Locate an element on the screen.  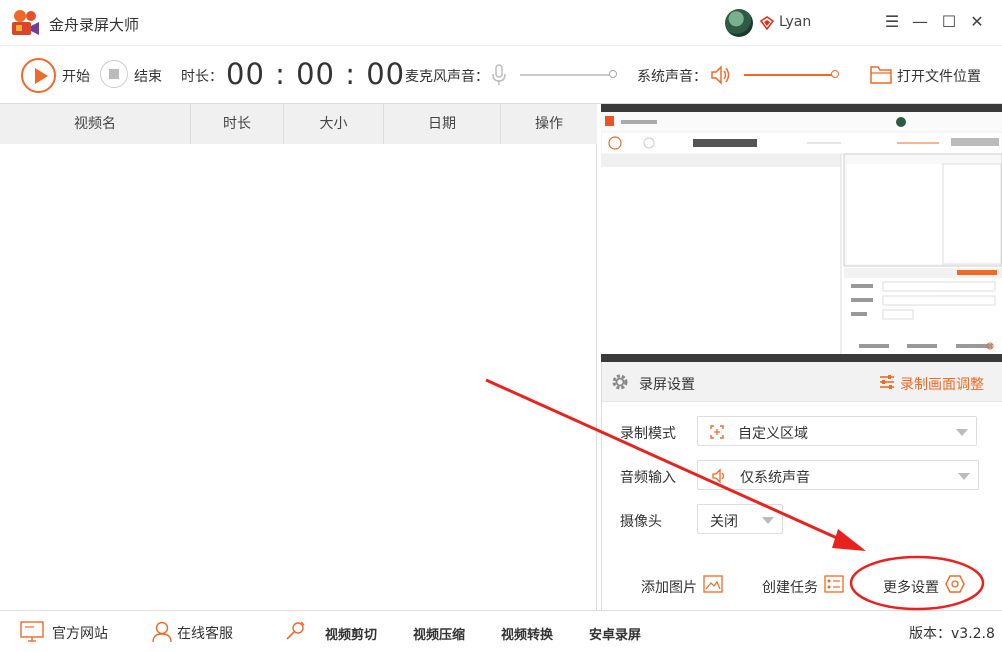
version-label: 版本：v3.2.8 is located at coordinates (952, 634).